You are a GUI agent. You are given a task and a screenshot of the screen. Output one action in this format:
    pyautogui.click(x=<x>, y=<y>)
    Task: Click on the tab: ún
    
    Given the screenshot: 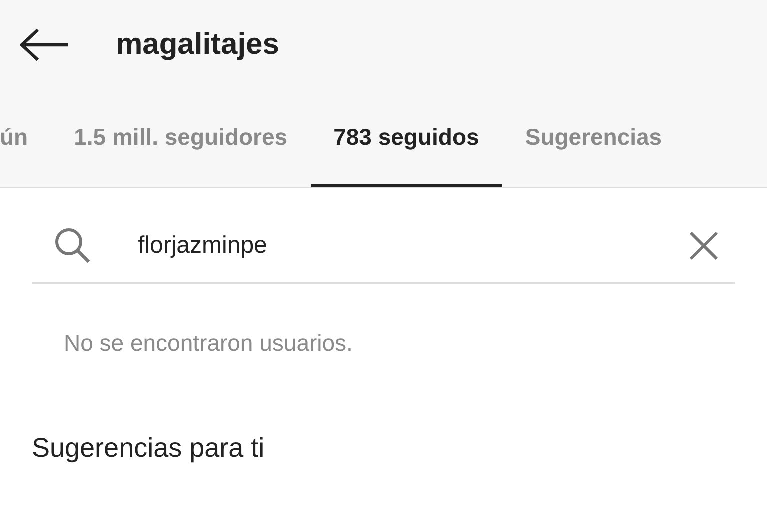 What is the action you would take?
    pyautogui.click(x=26, y=138)
    